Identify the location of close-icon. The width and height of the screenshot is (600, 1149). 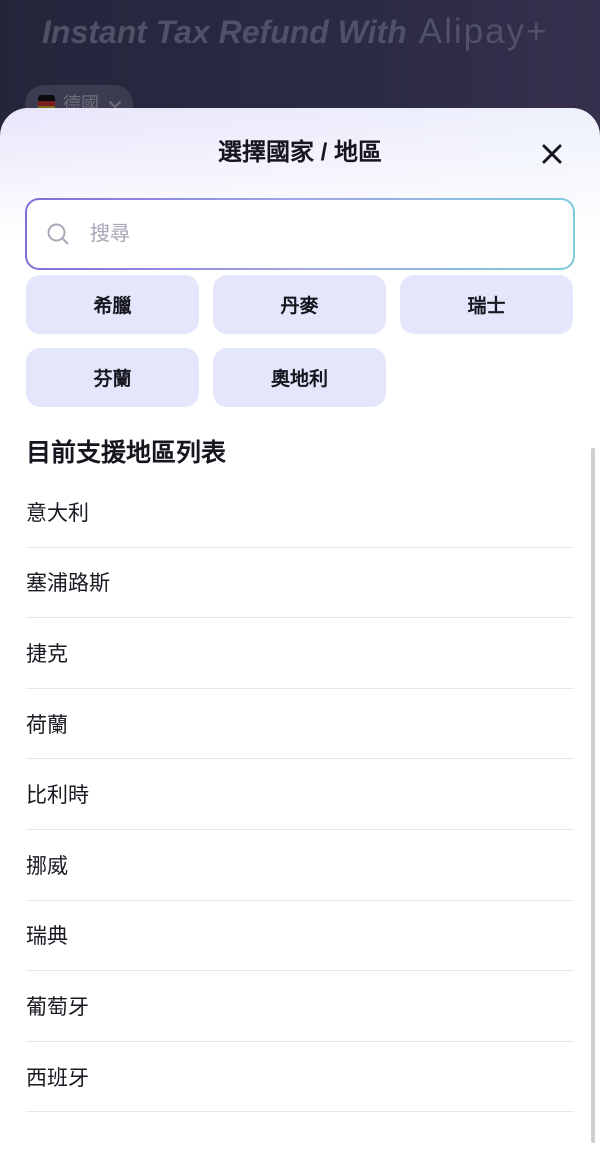
(552, 154).